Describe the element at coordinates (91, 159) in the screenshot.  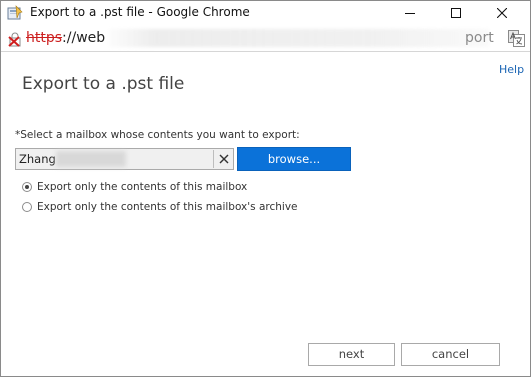
I see `redacted-mailbox-name` at that location.